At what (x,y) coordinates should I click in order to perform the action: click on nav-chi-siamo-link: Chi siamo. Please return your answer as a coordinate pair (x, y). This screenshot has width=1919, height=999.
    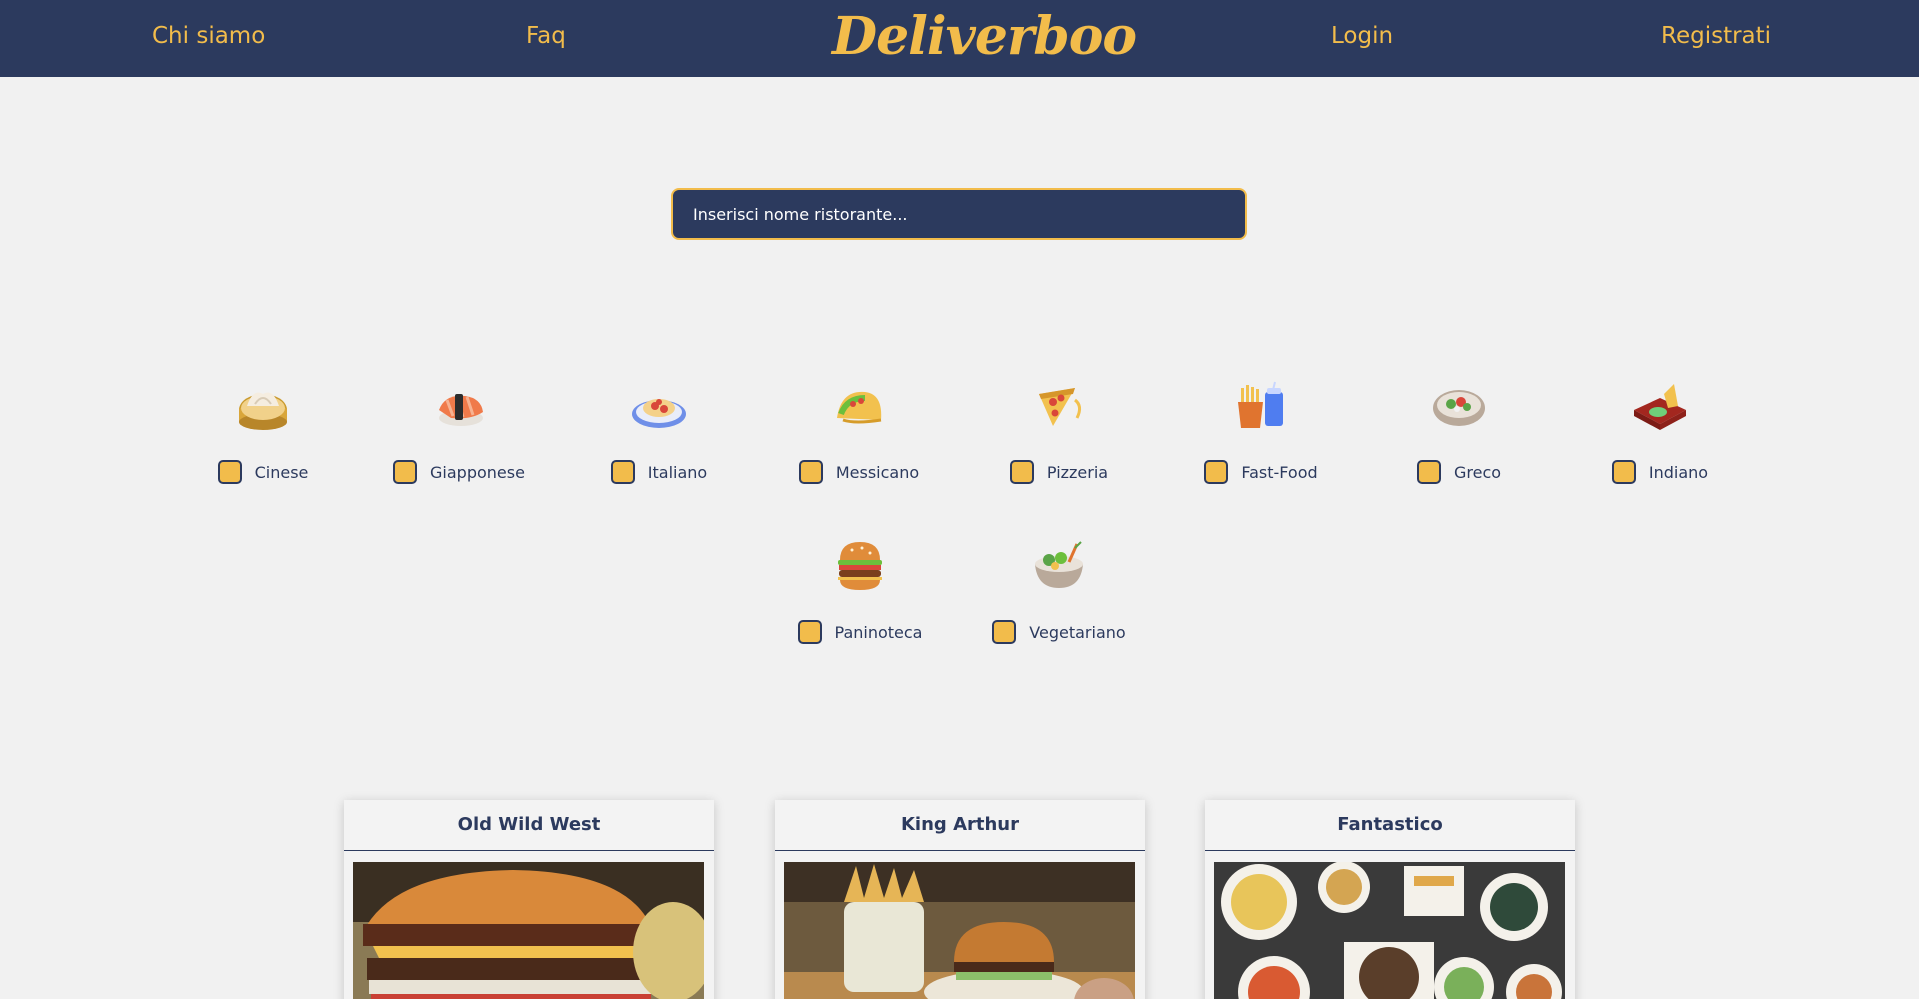
    Looking at the image, I should click on (208, 38).